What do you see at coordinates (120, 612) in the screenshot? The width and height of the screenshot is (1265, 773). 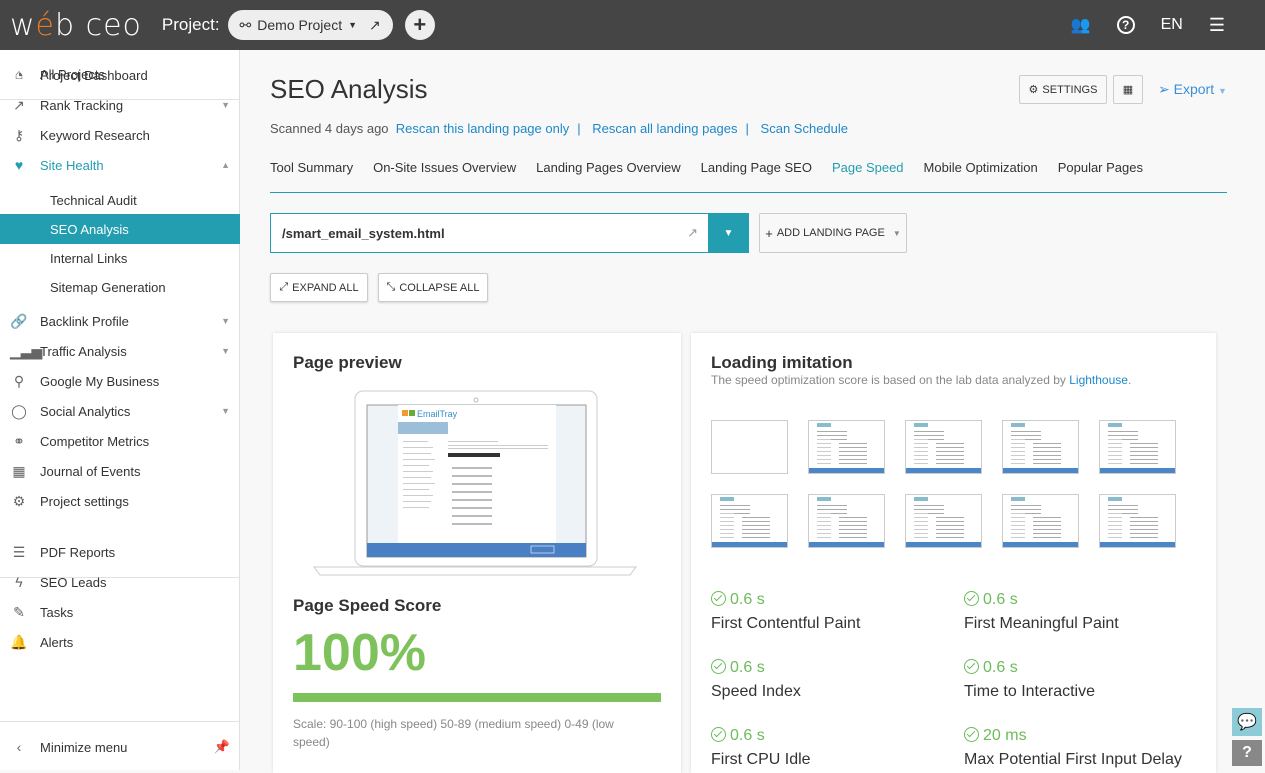 I see `sidebar-item-tasks: ✎ Tasks` at bounding box center [120, 612].